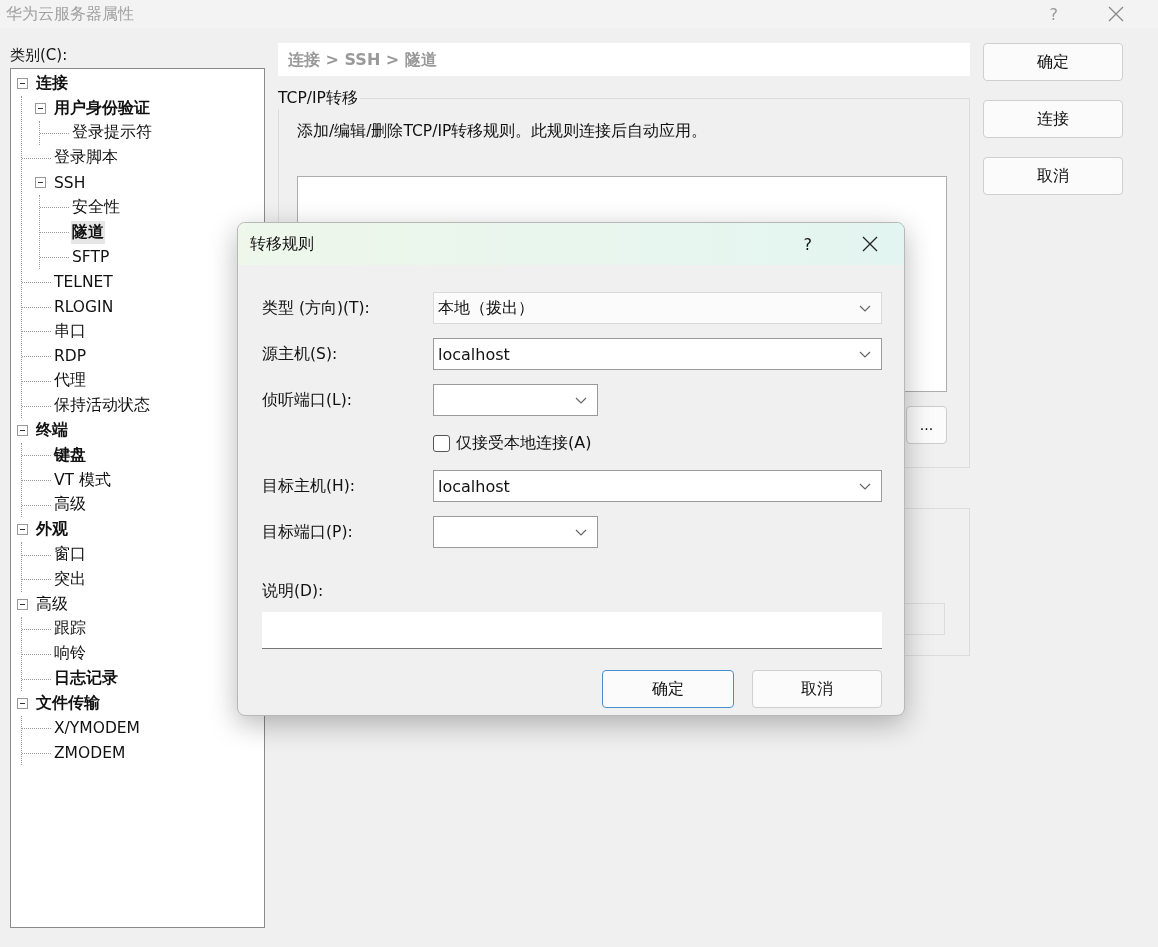  Describe the element at coordinates (70, 654) in the screenshot. I see `tree-item: 响铃` at that location.